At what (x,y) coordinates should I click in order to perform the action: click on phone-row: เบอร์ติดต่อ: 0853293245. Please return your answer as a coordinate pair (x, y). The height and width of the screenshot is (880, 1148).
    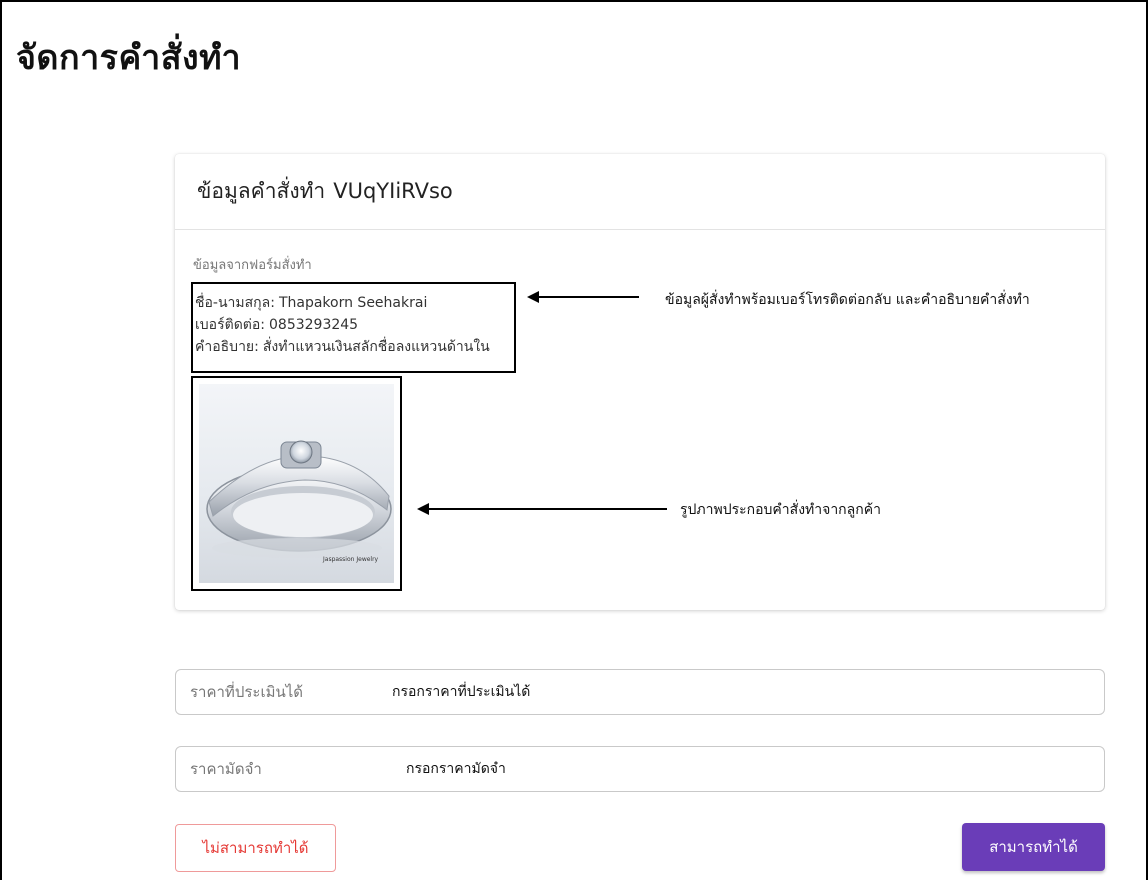
    Looking at the image, I should click on (354, 325).